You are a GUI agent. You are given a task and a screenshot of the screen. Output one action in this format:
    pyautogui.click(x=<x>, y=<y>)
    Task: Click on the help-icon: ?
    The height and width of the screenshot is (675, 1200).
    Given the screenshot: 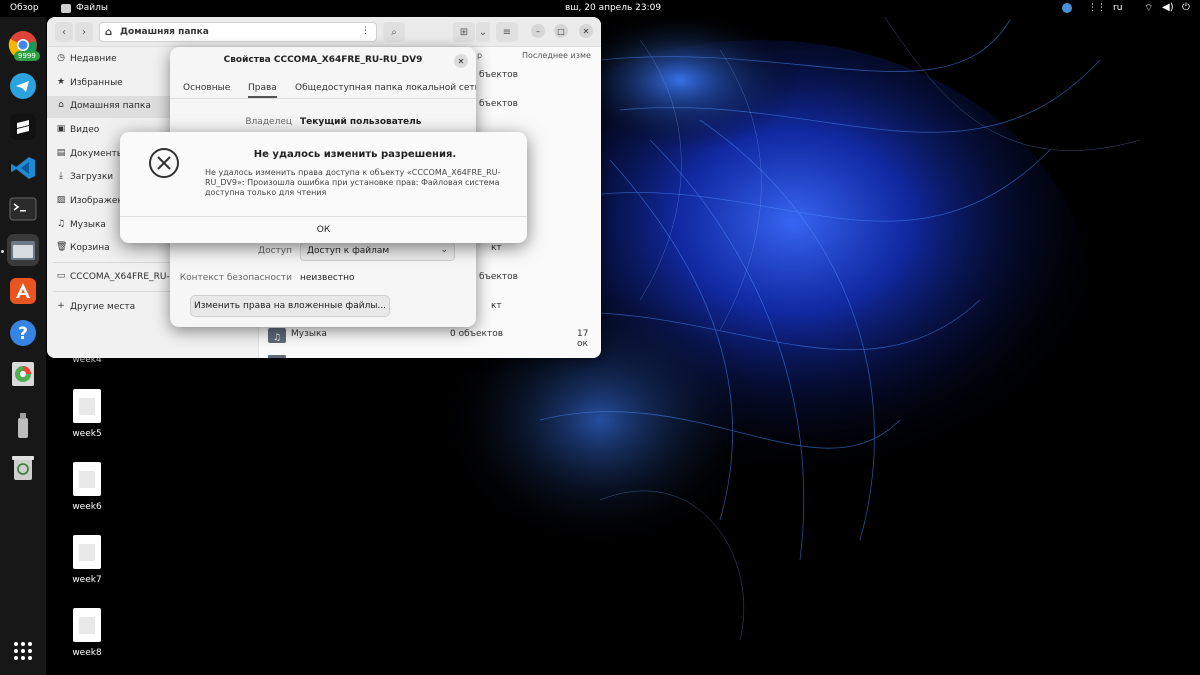 What is the action you would take?
    pyautogui.click(x=23, y=333)
    